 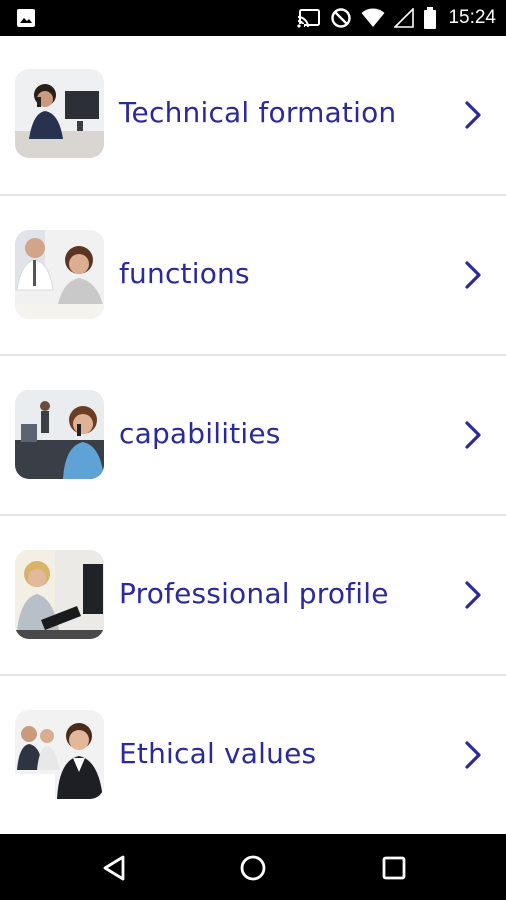 What do you see at coordinates (404, 18) in the screenshot?
I see `signal-icon` at bounding box center [404, 18].